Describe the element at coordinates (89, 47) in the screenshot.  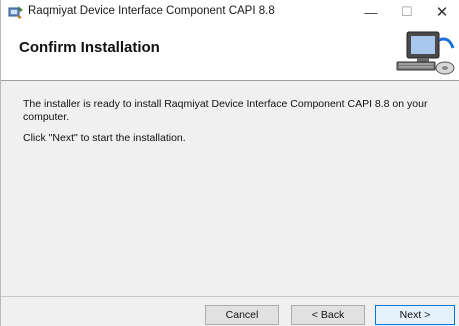
I see `page-title: Confirm Installation` at that location.